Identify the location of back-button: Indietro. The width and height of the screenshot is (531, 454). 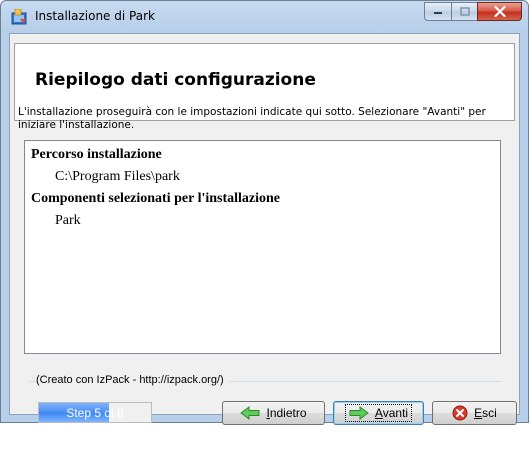
(273, 413).